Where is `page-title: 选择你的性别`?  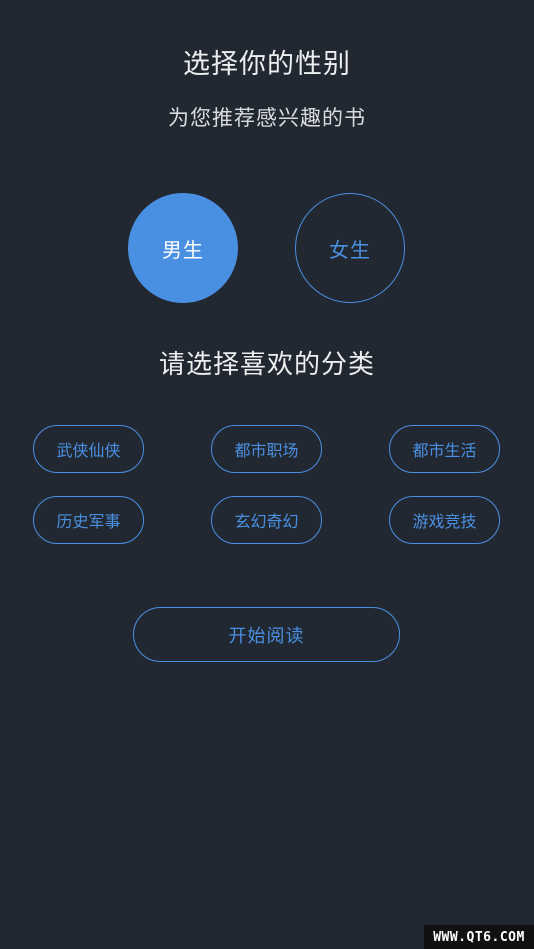 page-title: 选择你的性别 is located at coordinates (267, 64).